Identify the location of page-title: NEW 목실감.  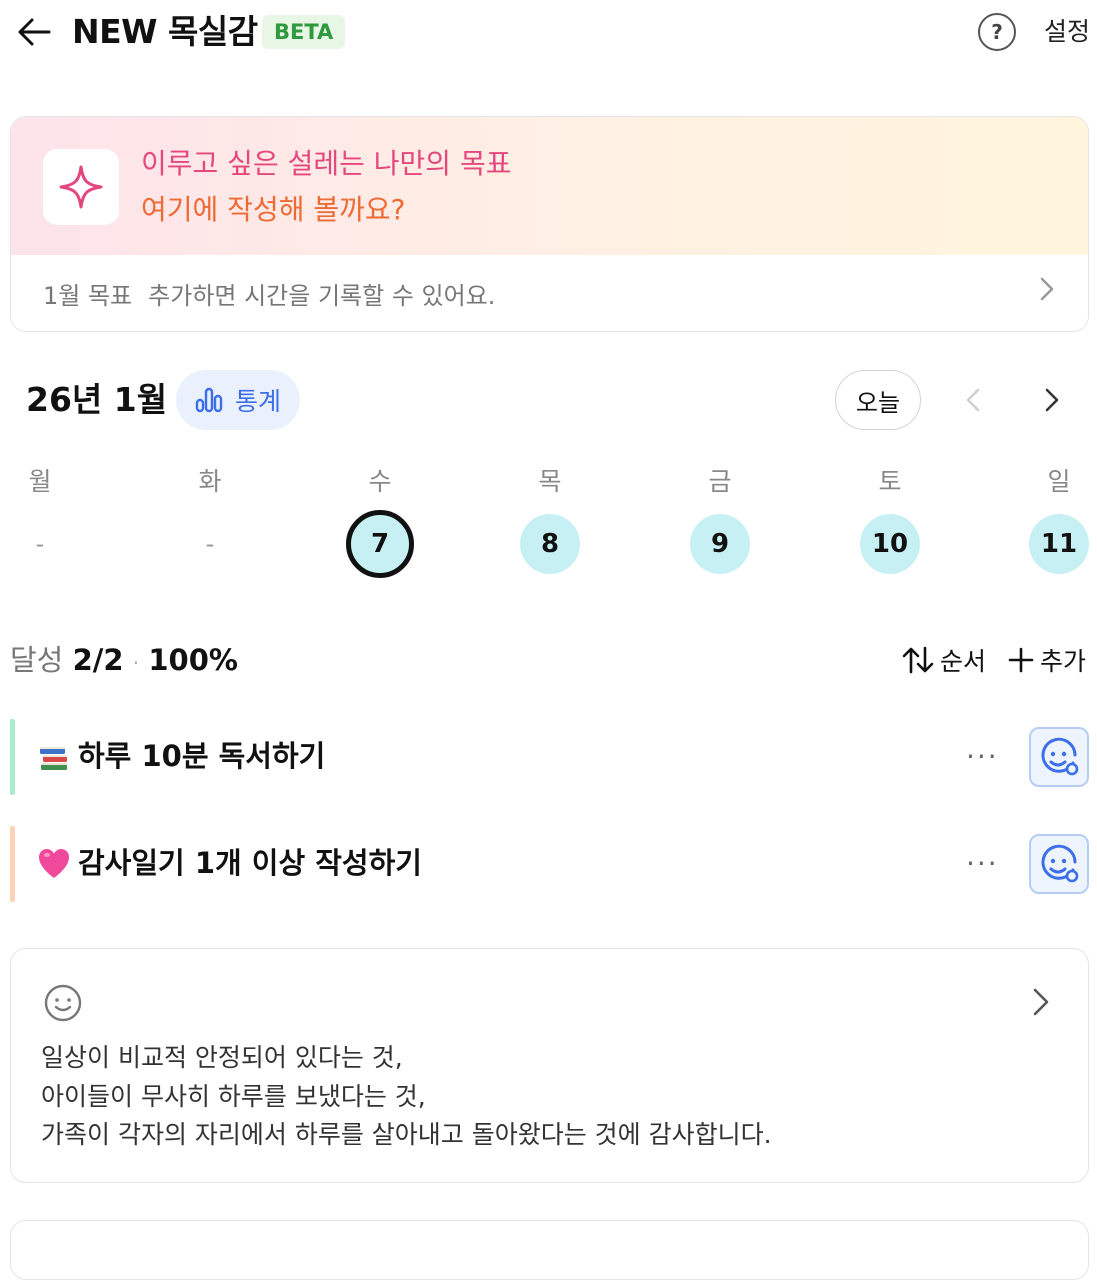
(165, 31).